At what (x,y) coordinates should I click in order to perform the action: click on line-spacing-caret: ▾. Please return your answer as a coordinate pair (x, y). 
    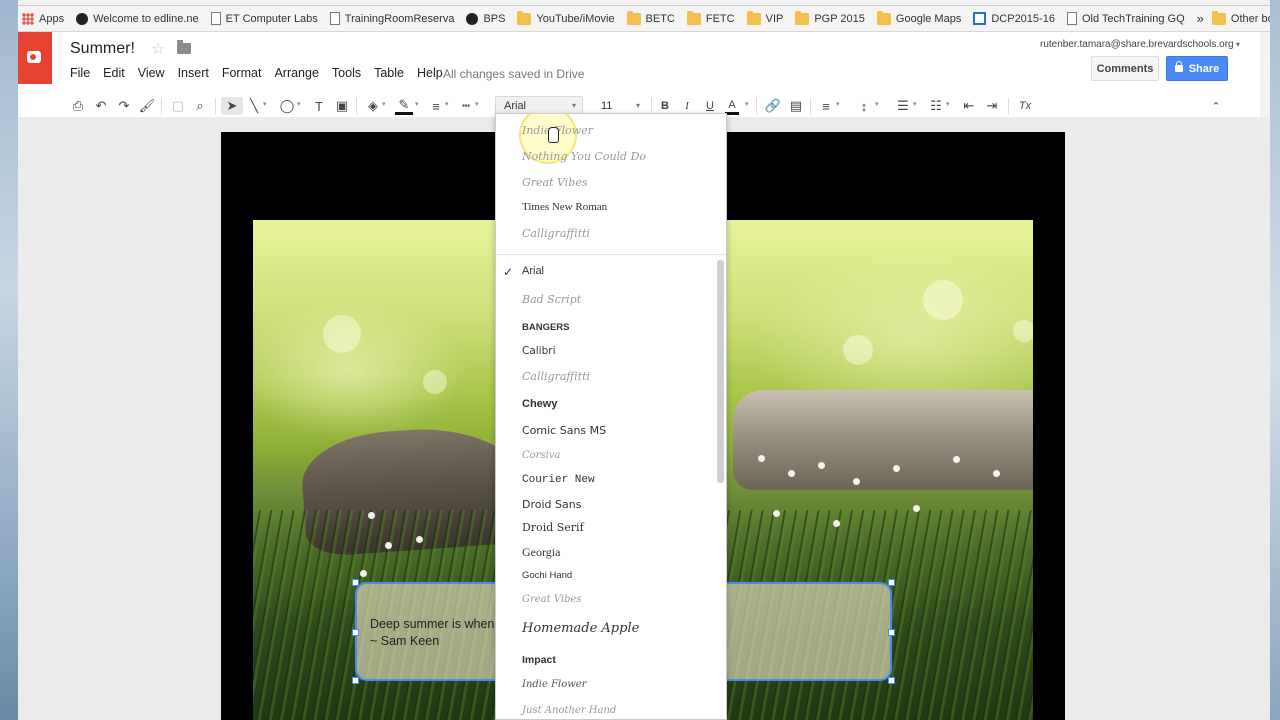
    Looking at the image, I should click on (877, 104).